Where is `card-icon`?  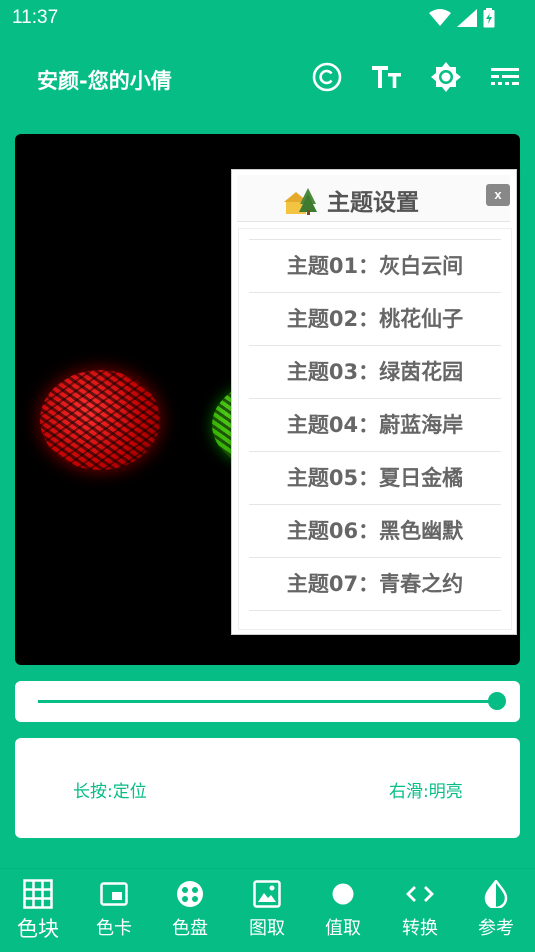 card-icon is located at coordinates (114, 894).